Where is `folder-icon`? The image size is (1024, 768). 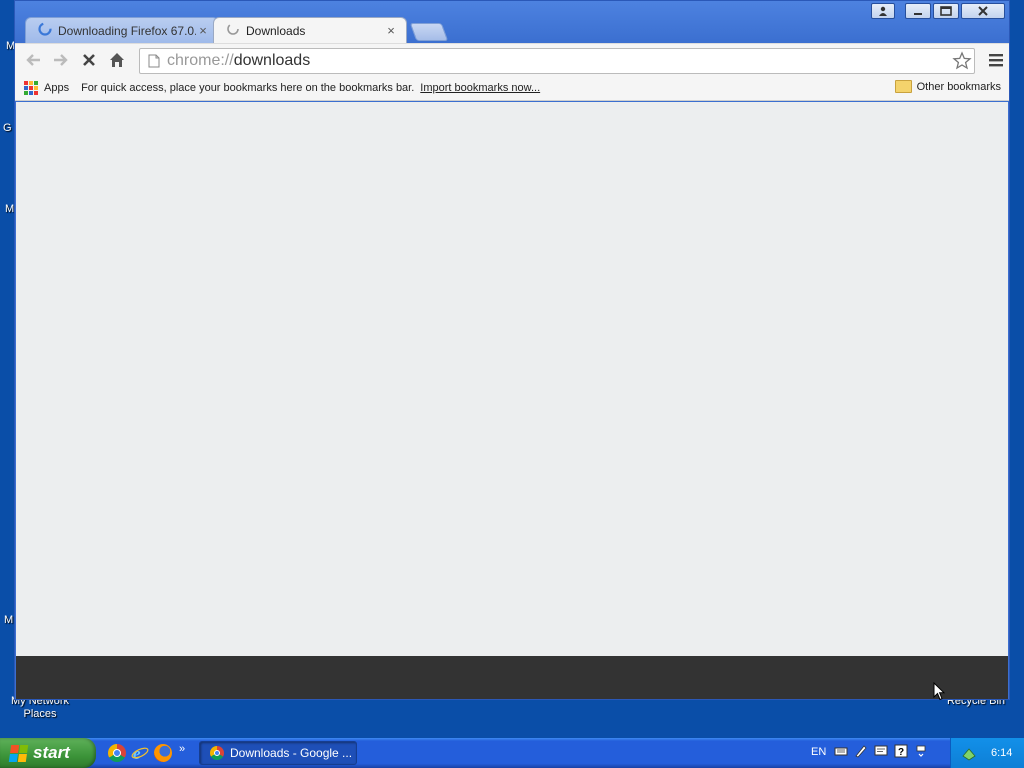 folder-icon is located at coordinates (903, 86).